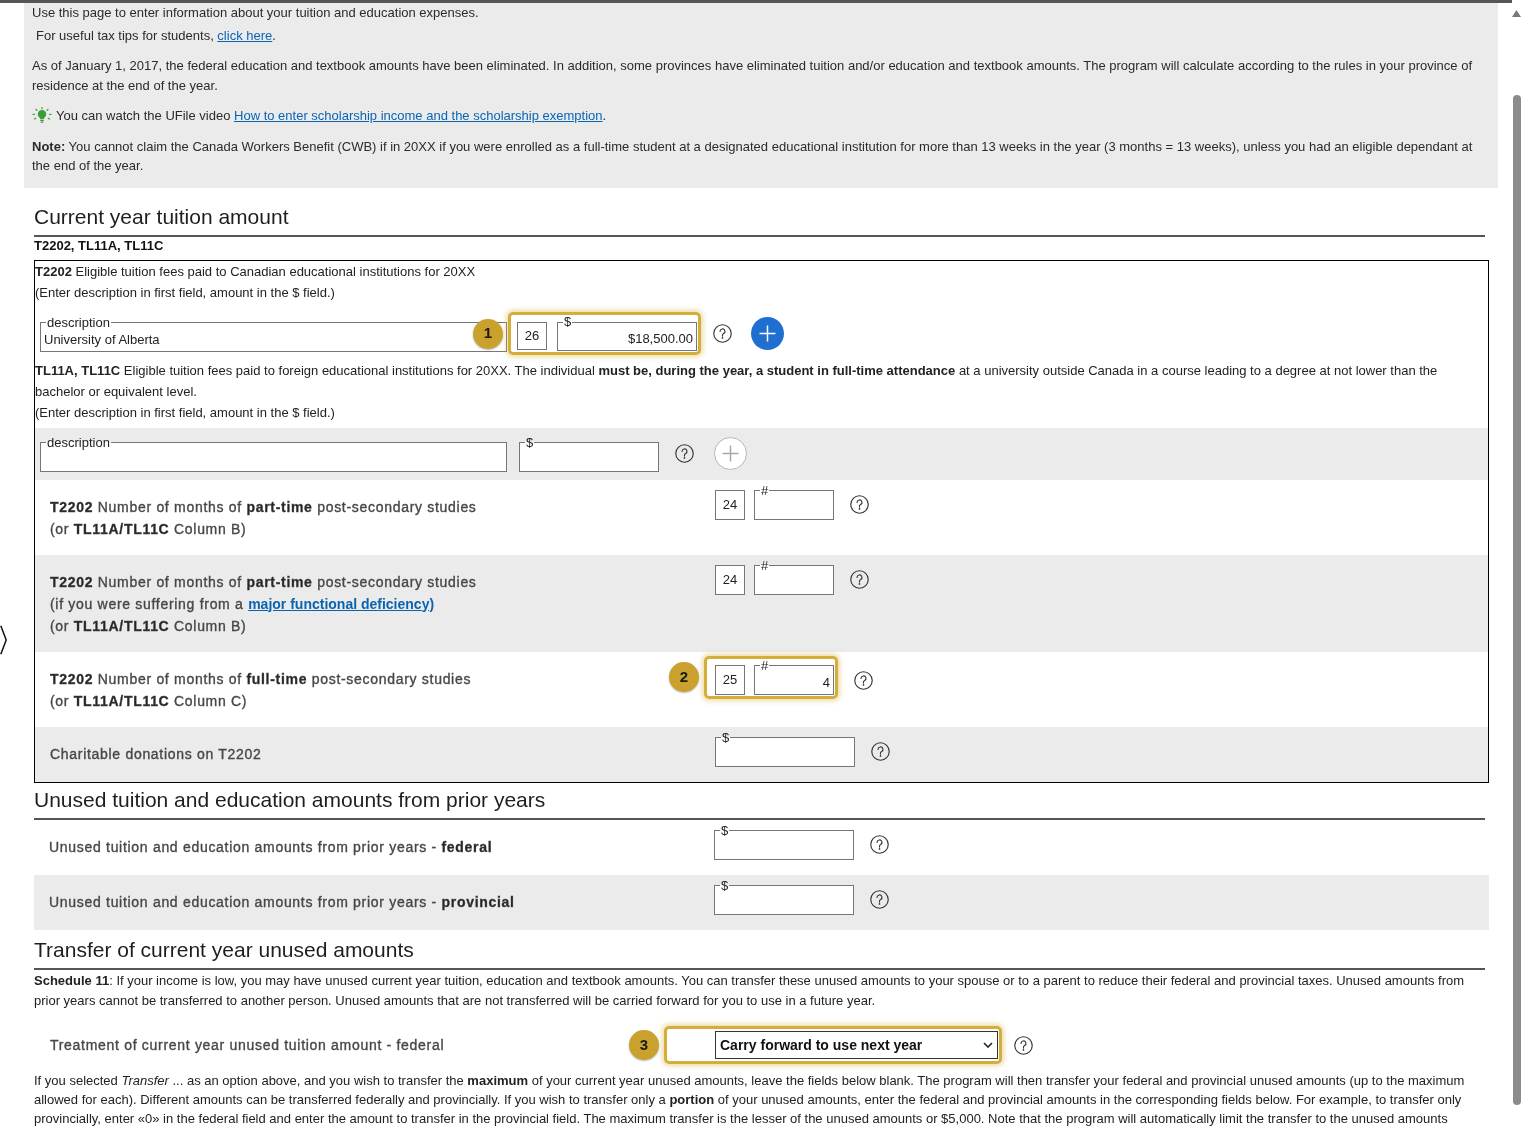 This screenshot has width=1524, height=1130. Describe the element at coordinates (750, 1099) in the screenshot. I see `note-text: If you selected Transfer ... as an option above, and you wish to transfer the maximum of your current year unused amounts, leave the fields below blank. The program will then transfer your federal and provincial unused amounts (up to the maximum allowed for each). Different amounts can be transferred federally and provincially. If you wish to transfer only a portion of your unused amounts, enter the federal and provincial amounts in the corresponding fields below. For example, to transfer only provincially, enter «0» in the federal field and enter the amount to transfer in the provincial field. The maximum transfer is the lesser of the unused amounts or $5,000. Note that the program will automatically limit the transfer to the unused amounts` at that location.